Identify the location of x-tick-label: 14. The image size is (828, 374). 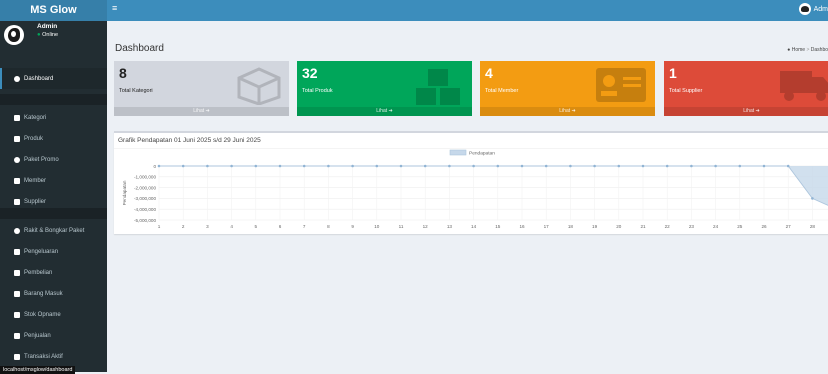
(474, 226).